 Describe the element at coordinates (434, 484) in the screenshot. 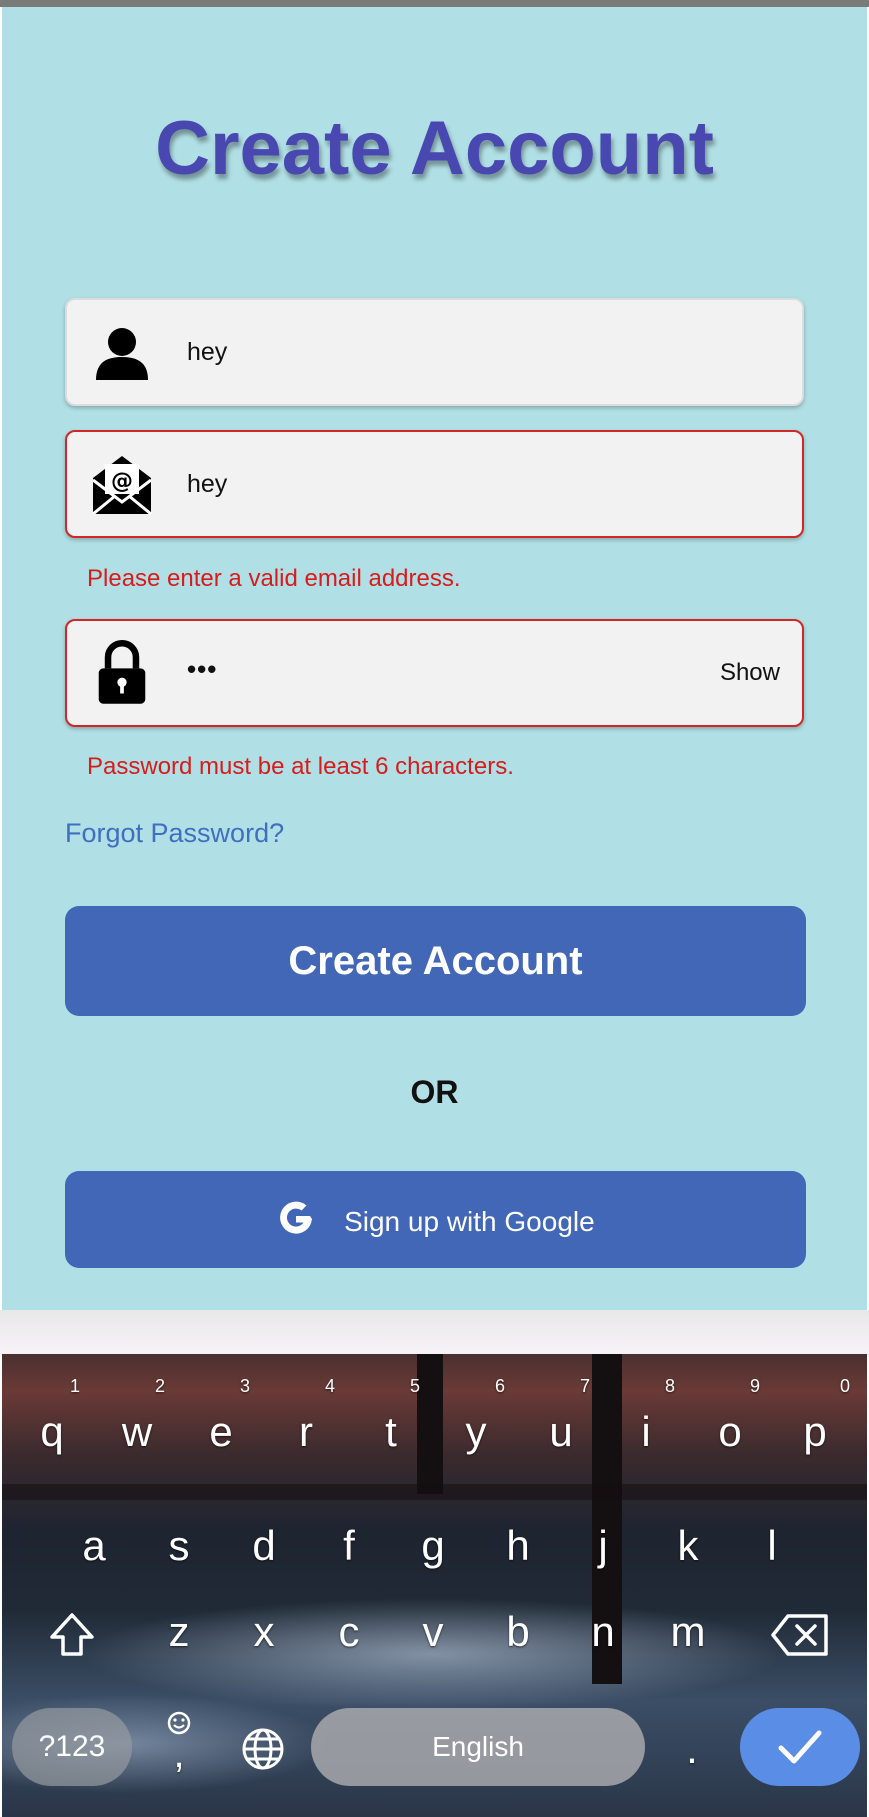

I see `email-field: @ hey` at that location.